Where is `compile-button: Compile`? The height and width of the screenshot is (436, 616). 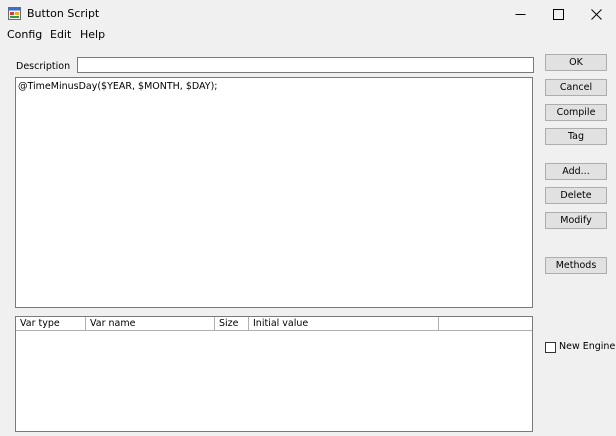
compile-button: Compile is located at coordinates (576, 112).